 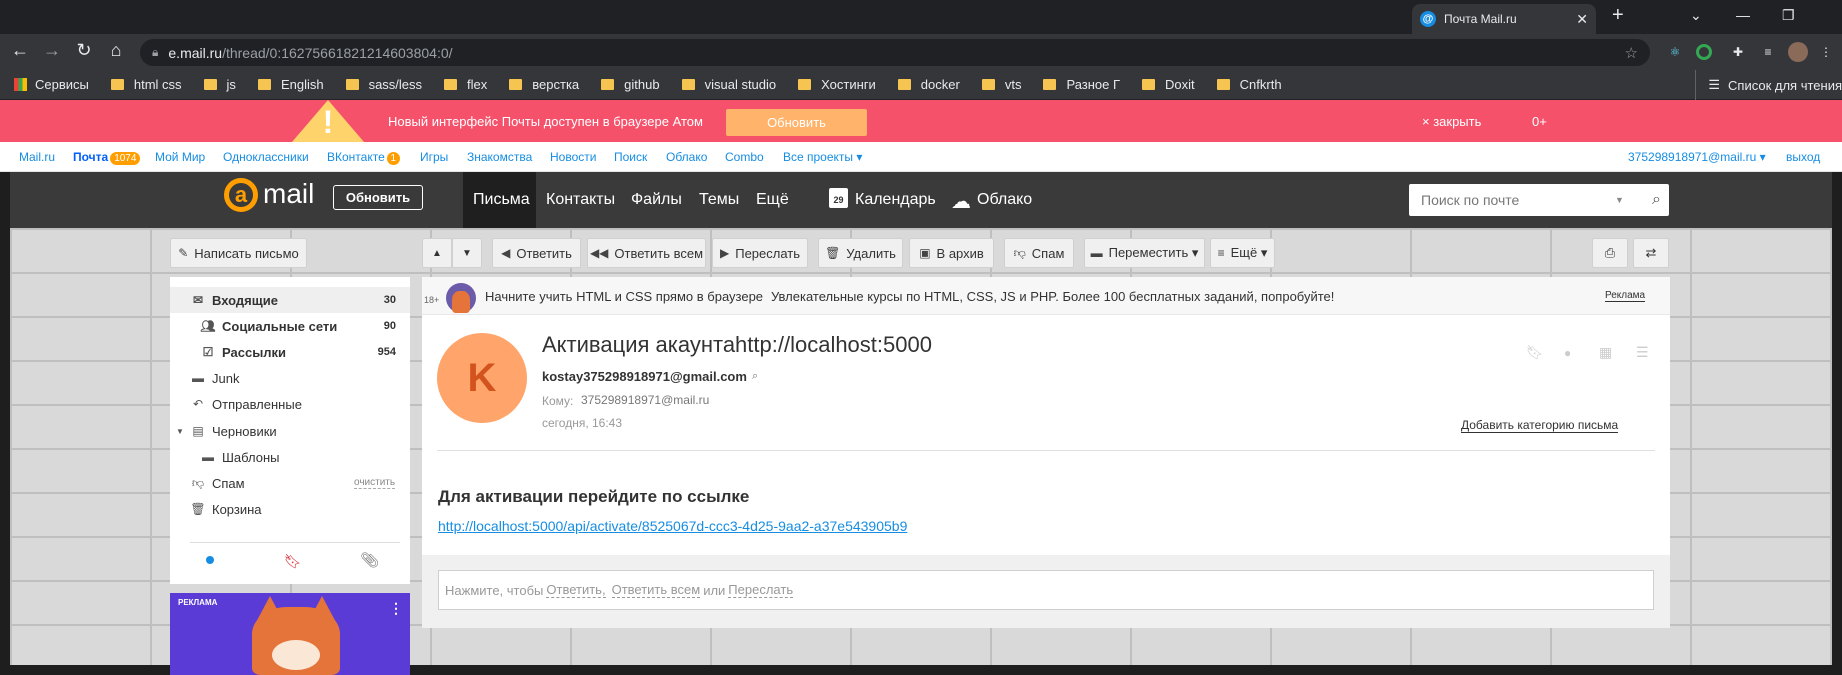 I want to click on bookmark-folder: vts, so click(x=1001, y=84).